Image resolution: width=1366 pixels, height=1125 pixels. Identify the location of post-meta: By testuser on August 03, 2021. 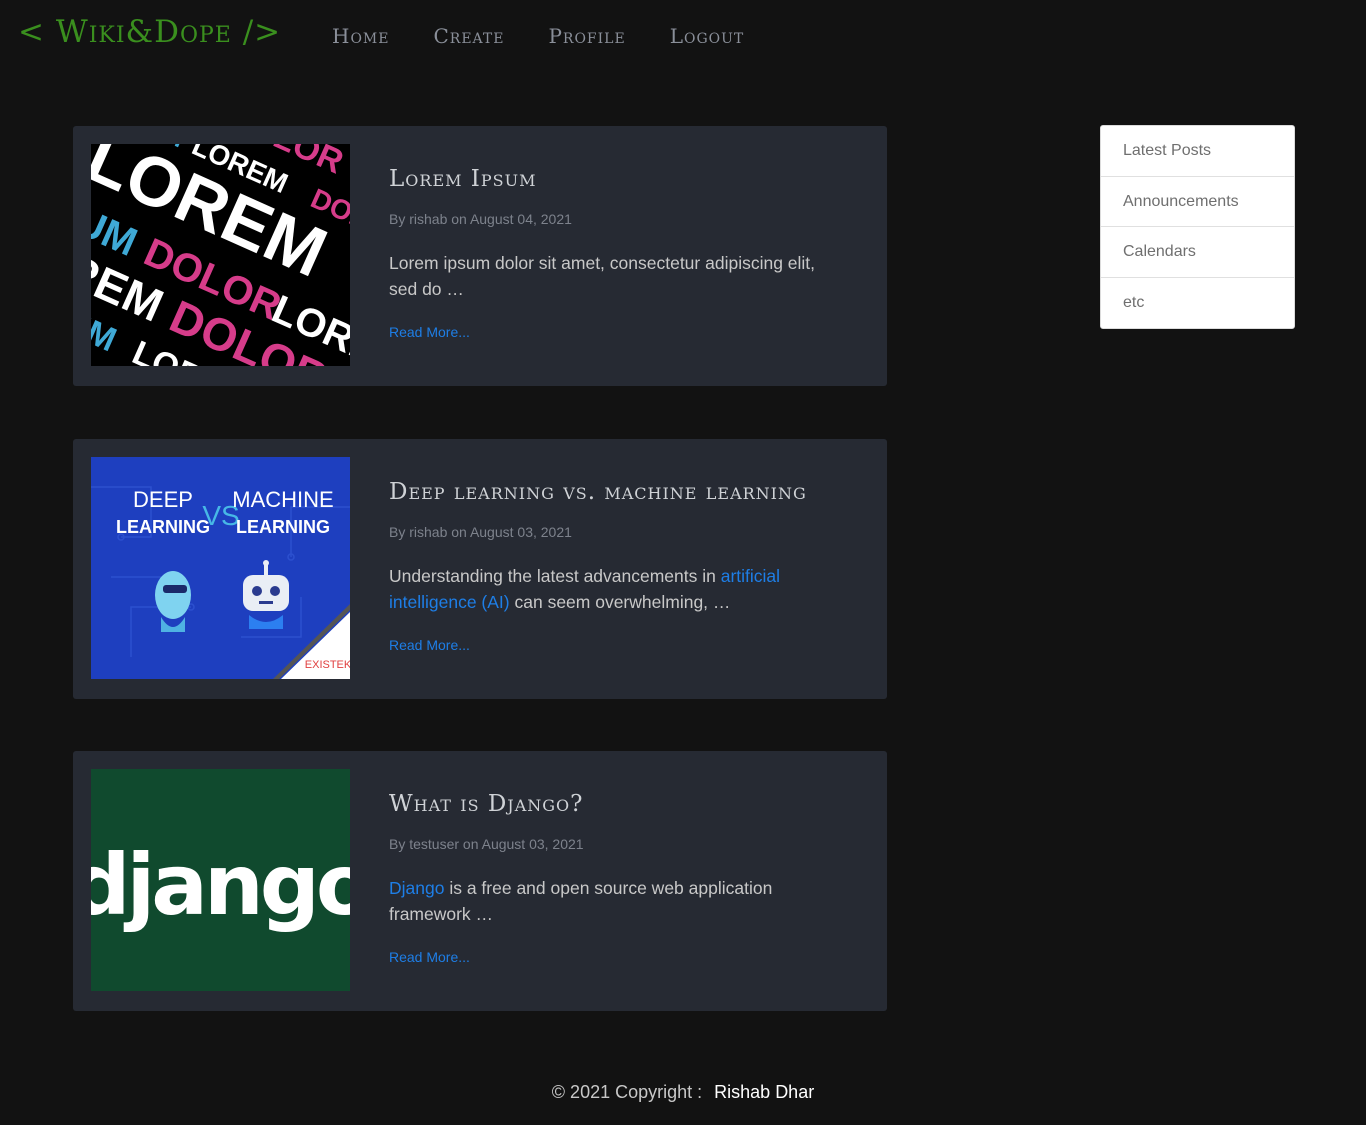
(486, 844).